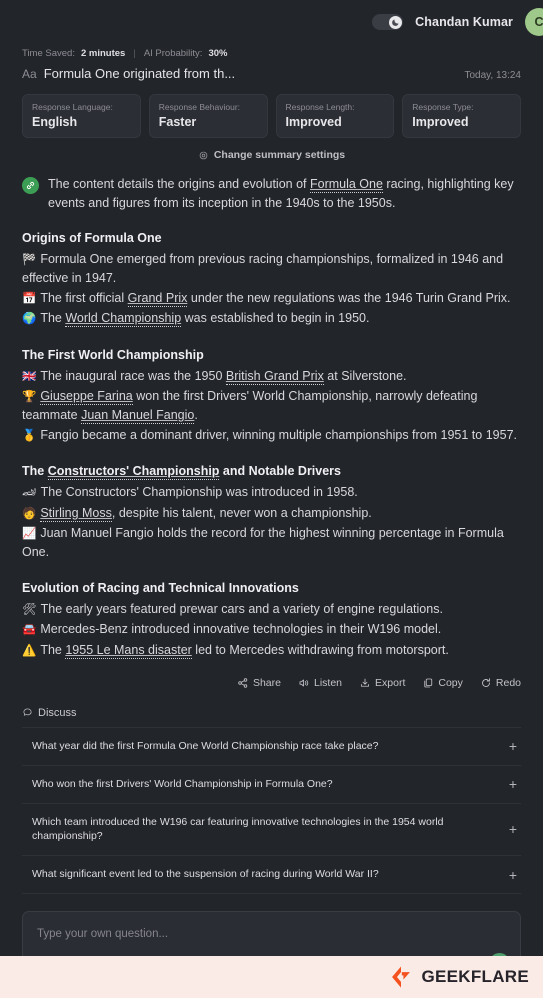  What do you see at coordinates (173, 53) in the screenshot?
I see `ai-probability-label: AI Probability:` at bounding box center [173, 53].